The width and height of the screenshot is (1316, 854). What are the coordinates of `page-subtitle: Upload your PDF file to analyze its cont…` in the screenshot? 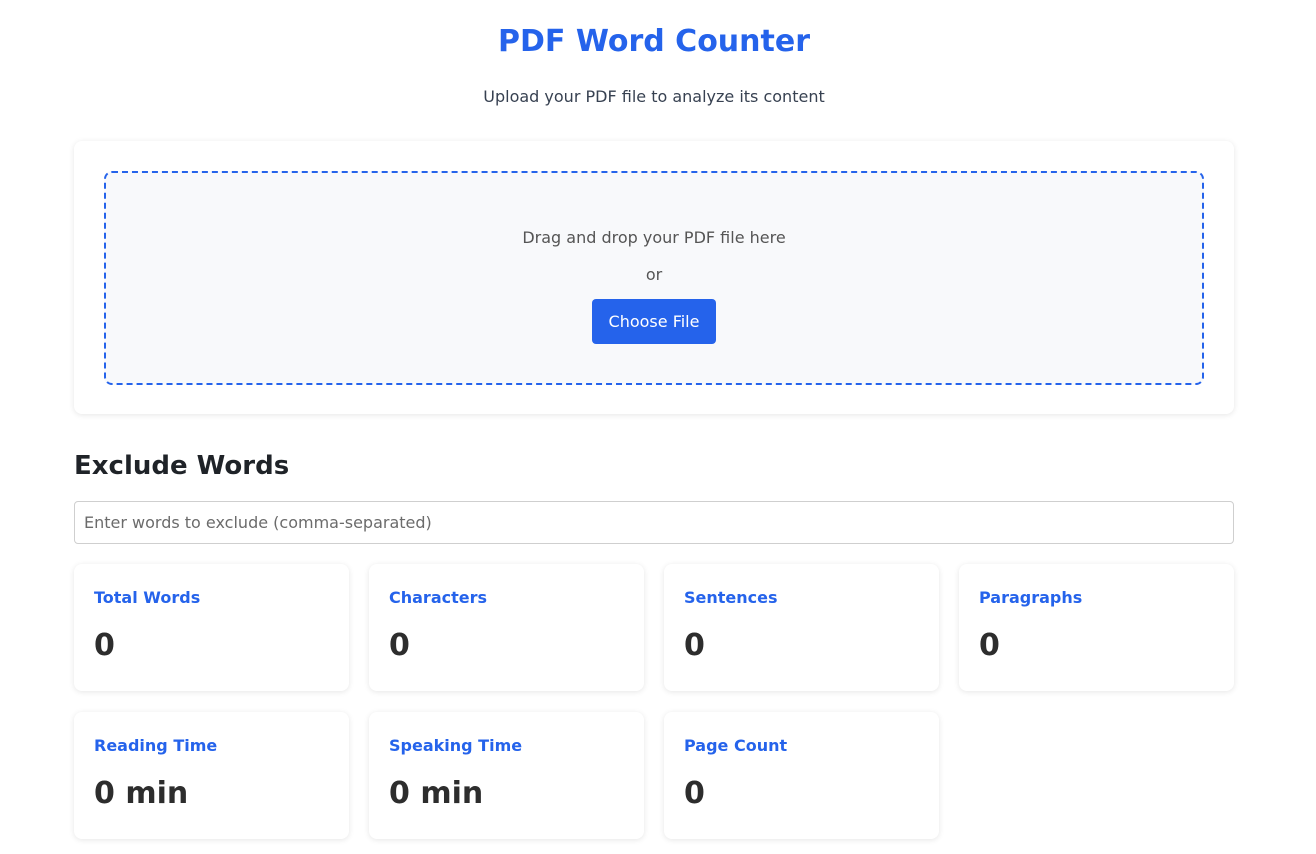 It's located at (654, 96).